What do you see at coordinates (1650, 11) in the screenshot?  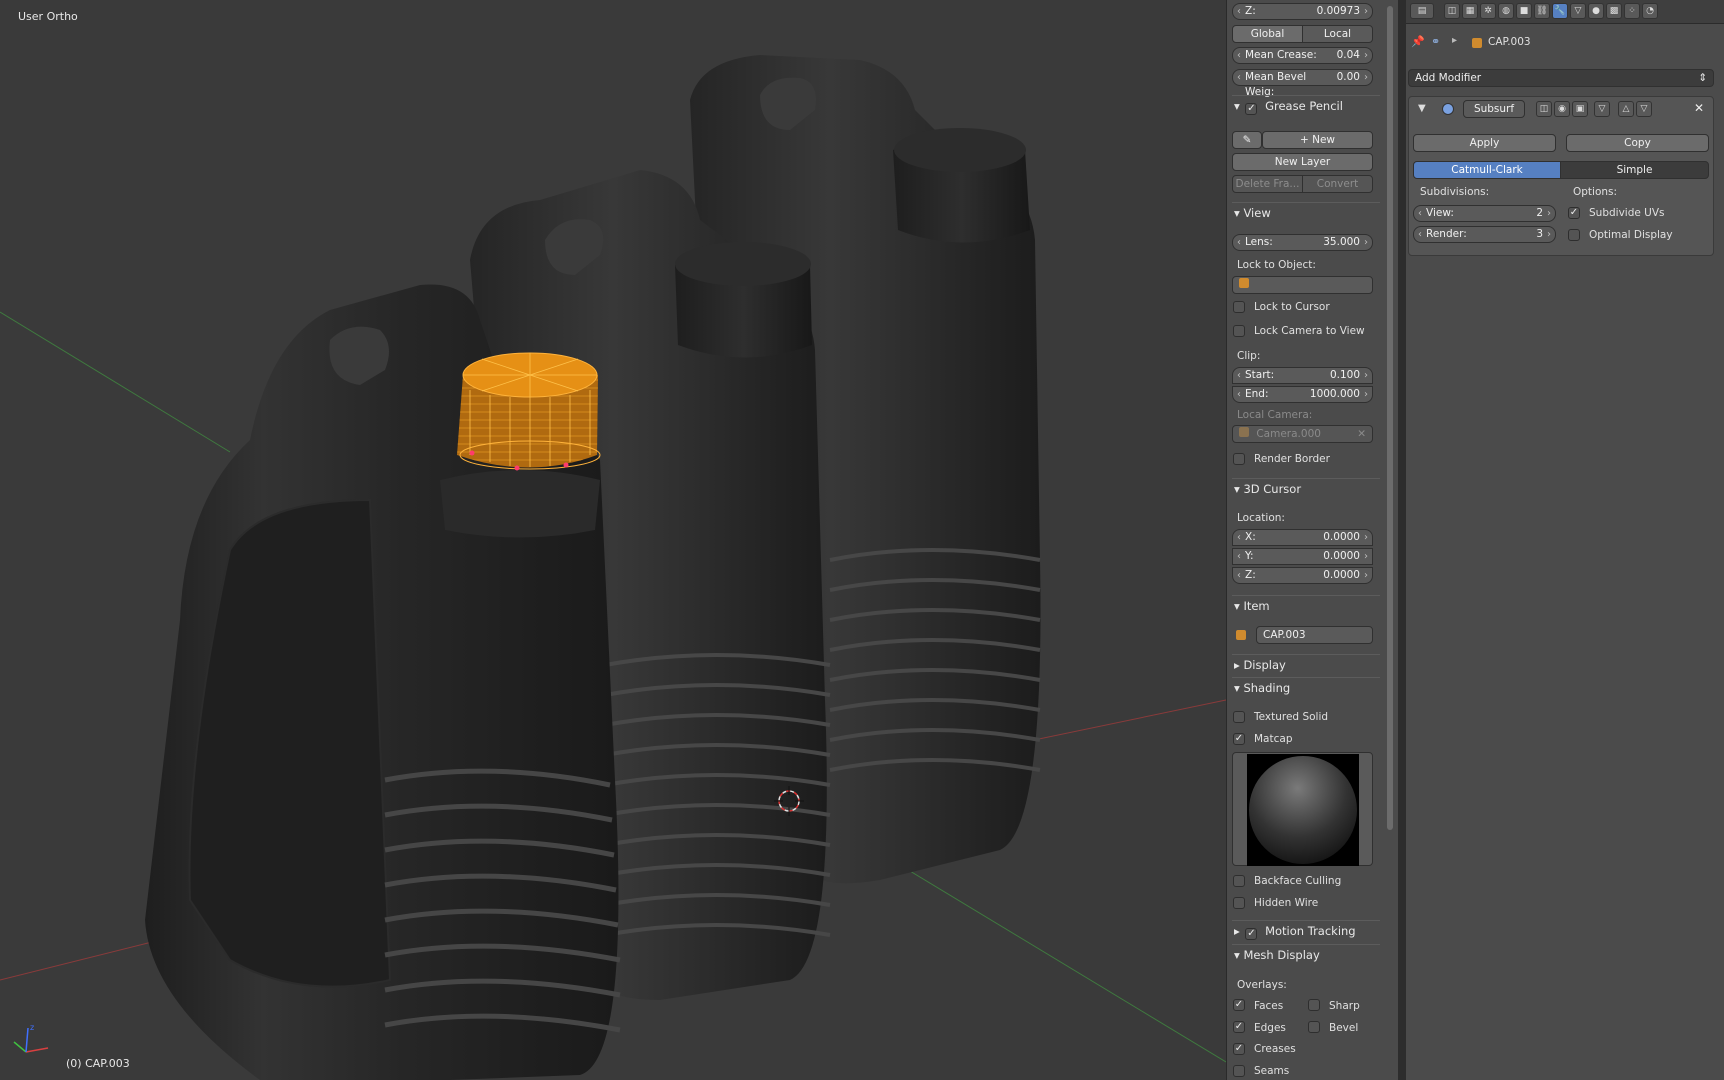 I see `physics-tab-icon: ◔` at bounding box center [1650, 11].